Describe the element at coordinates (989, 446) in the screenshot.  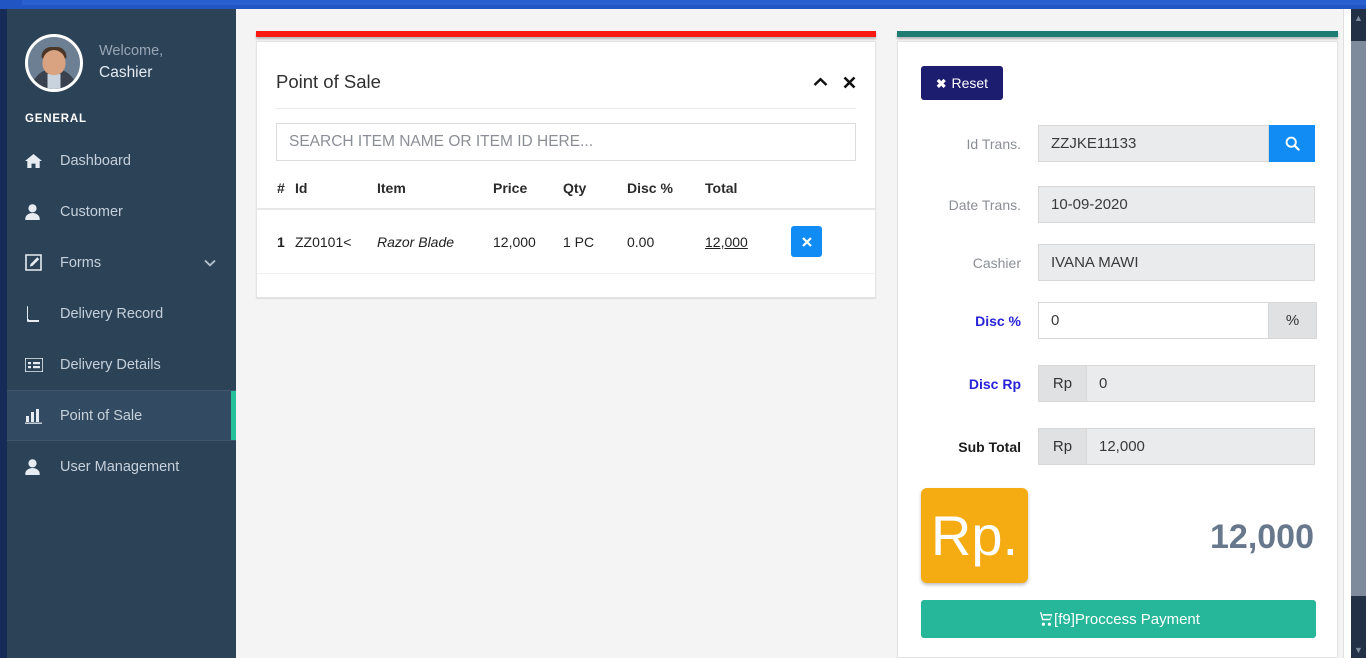
I see `field-label-sub-total: Sub Total` at that location.